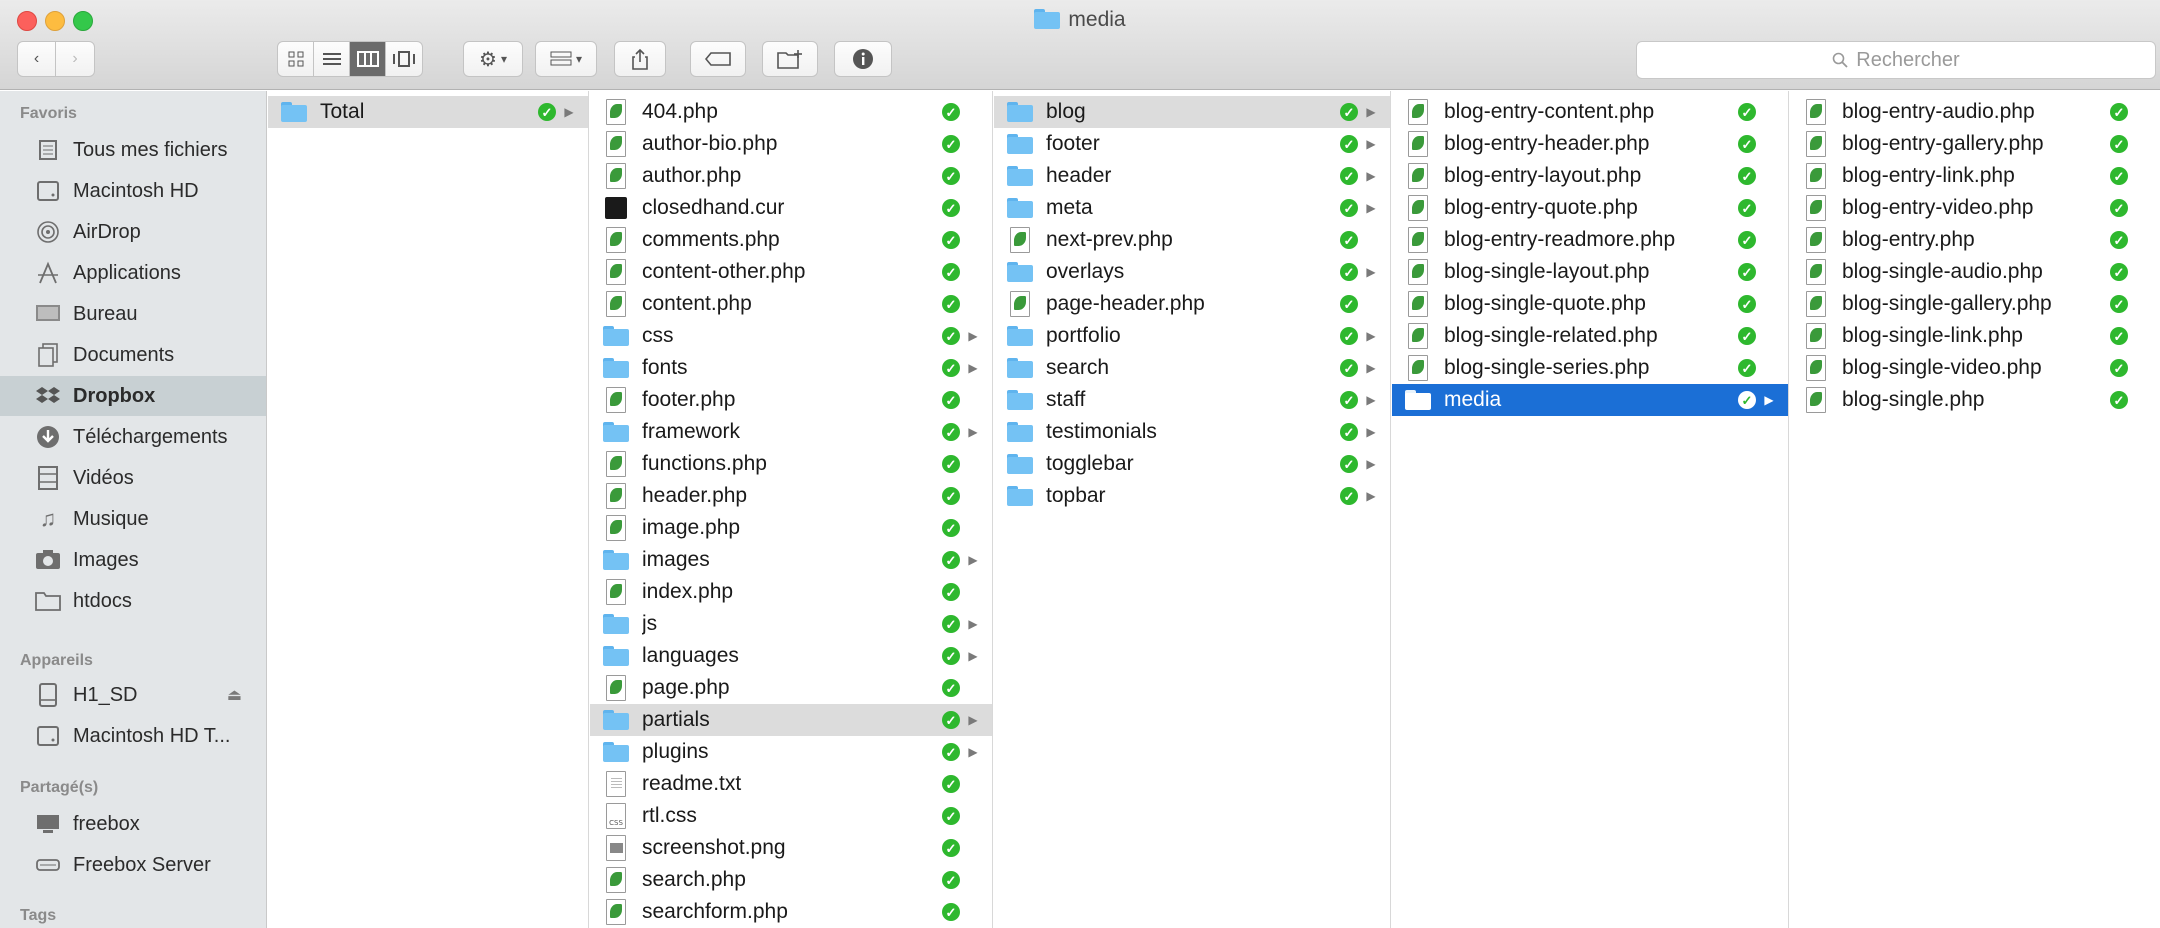  I want to click on folder-row: blog ✓ ▶, so click(1192, 112).